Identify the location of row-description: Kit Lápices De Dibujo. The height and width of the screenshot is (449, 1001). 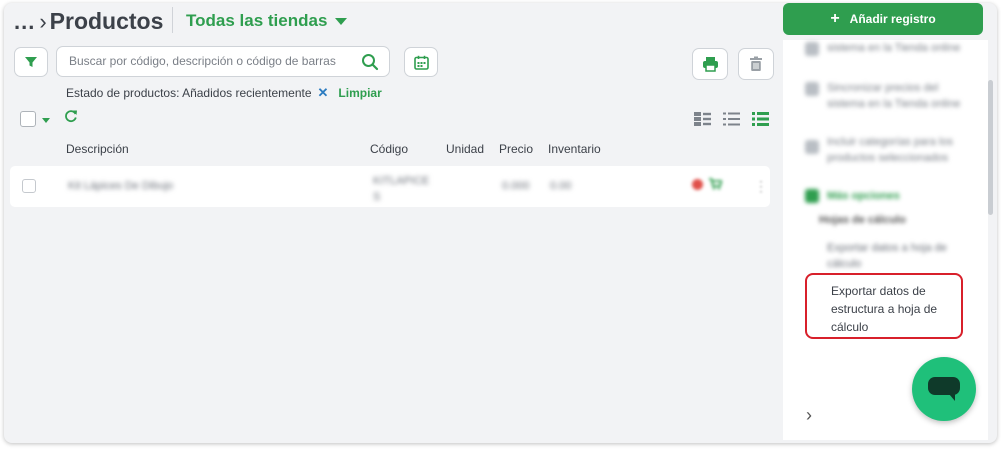
(121, 186).